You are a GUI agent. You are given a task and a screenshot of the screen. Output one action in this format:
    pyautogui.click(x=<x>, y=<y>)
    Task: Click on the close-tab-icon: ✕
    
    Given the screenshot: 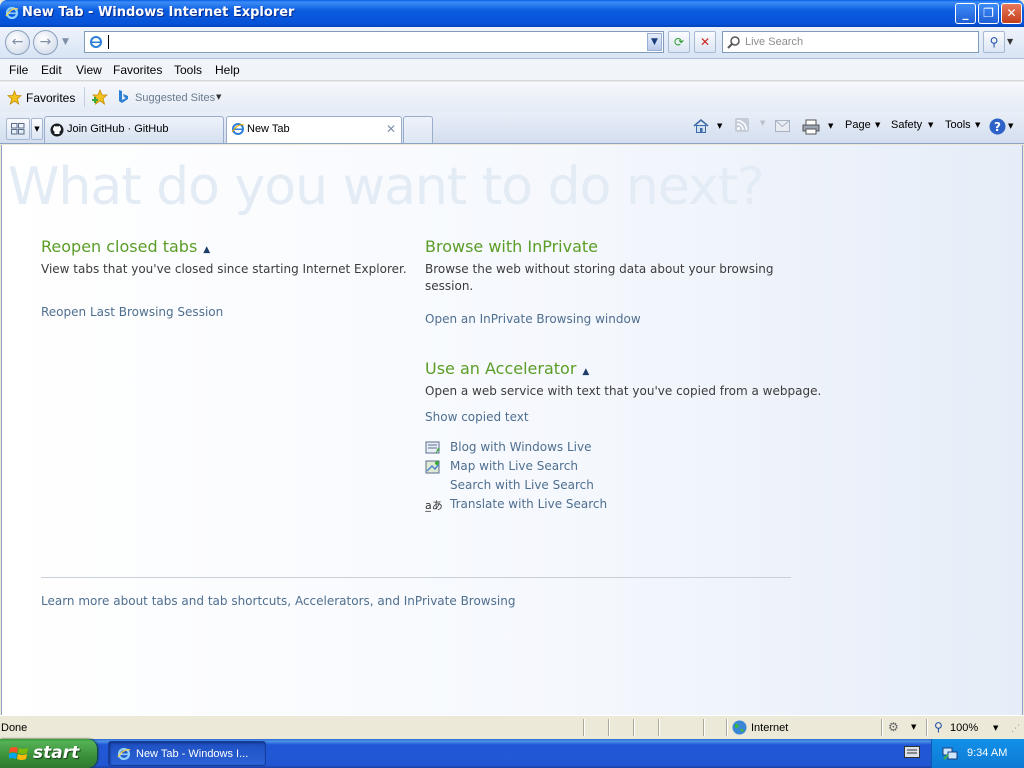 What is the action you would take?
    pyautogui.click(x=391, y=129)
    